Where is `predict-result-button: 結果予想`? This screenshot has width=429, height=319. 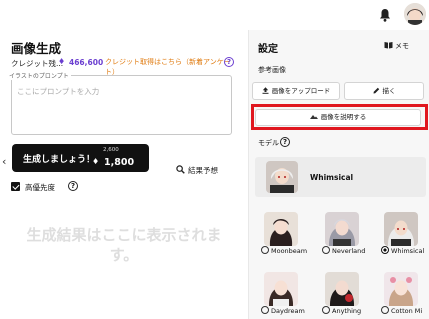 predict-result-button: 結果予想 is located at coordinates (197, 170).